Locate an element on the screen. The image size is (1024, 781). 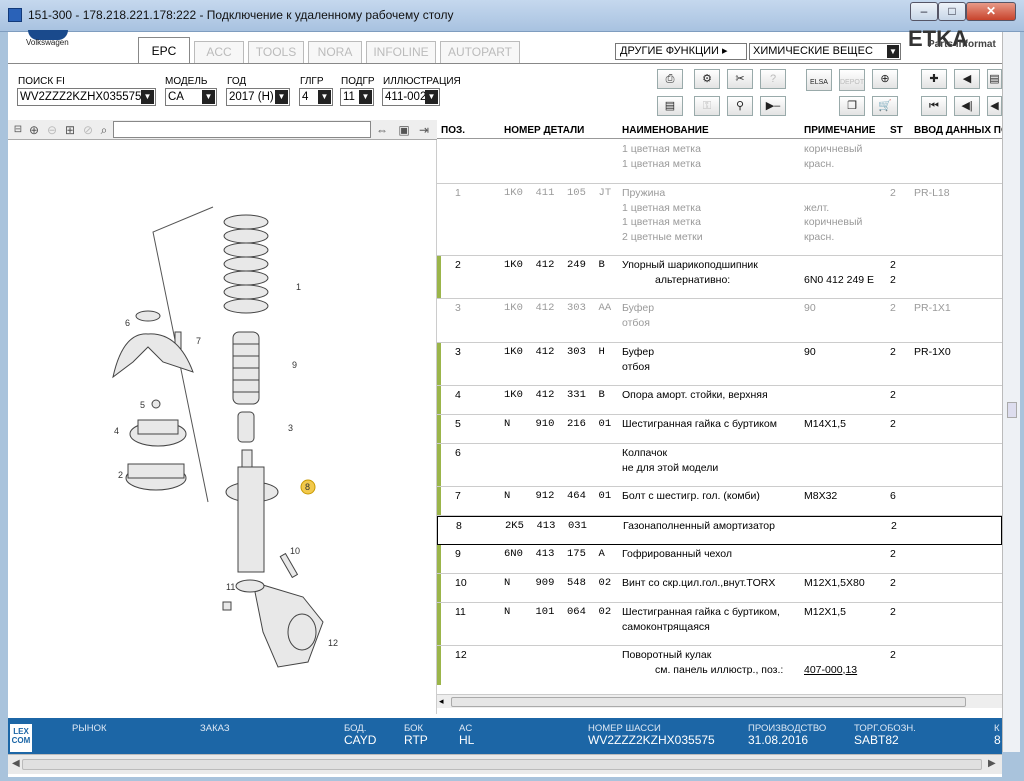
cell-name: Колпачок не для этой модели is located at coordinates (670, 460).